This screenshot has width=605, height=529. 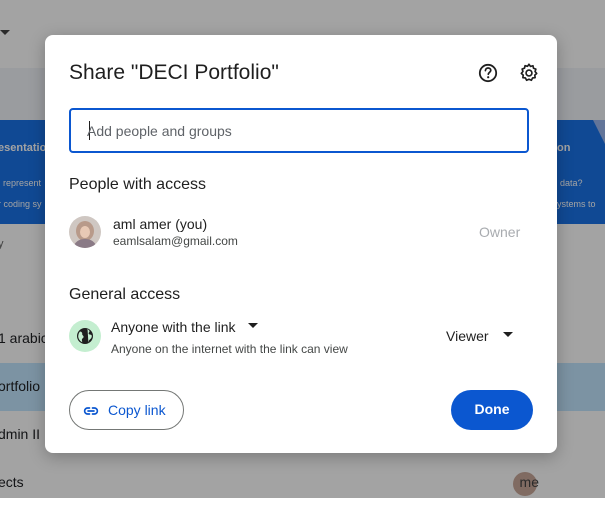 I want to click on user-email: eamlsalam@gmail.com, so click(x=175, y=241).